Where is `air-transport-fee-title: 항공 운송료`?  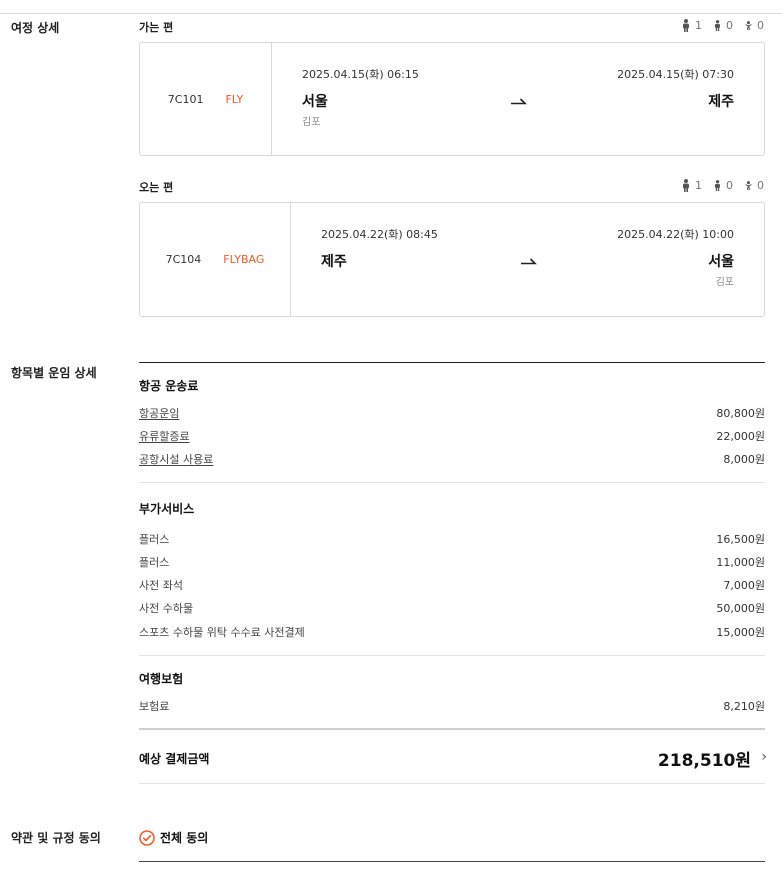
air-transport-fee-title: 항공 운송료 is located at coordinates (169, 386).